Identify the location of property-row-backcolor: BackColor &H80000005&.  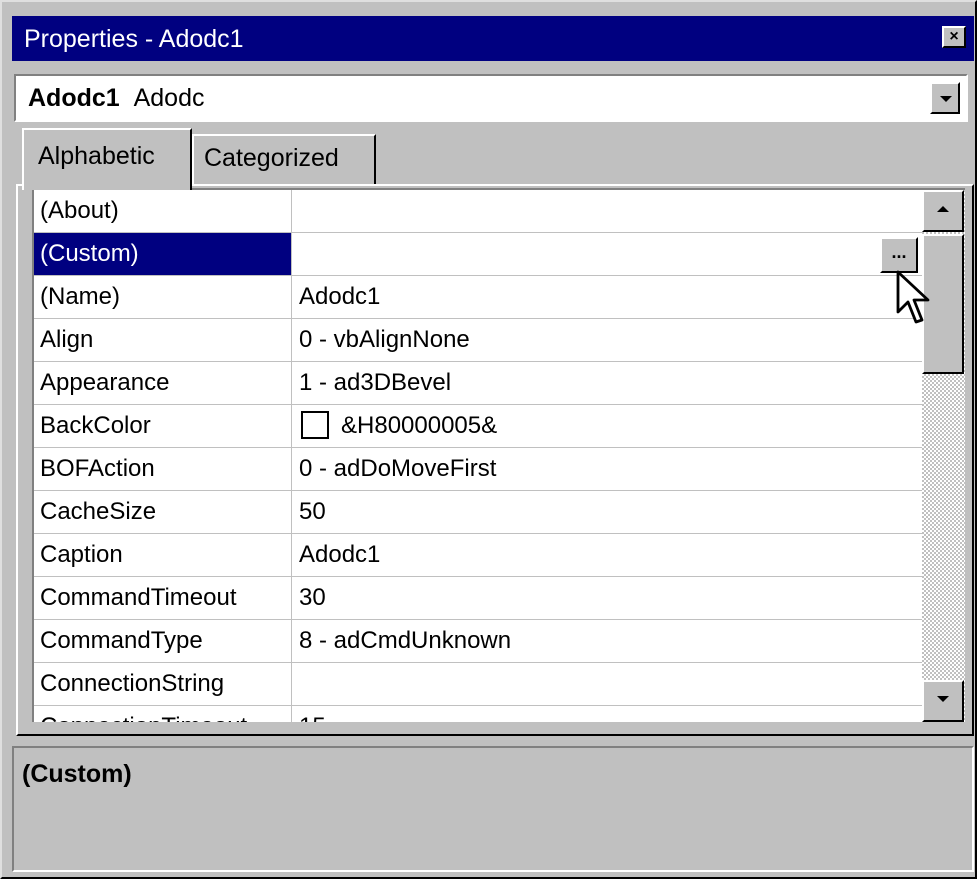
(478, 426).